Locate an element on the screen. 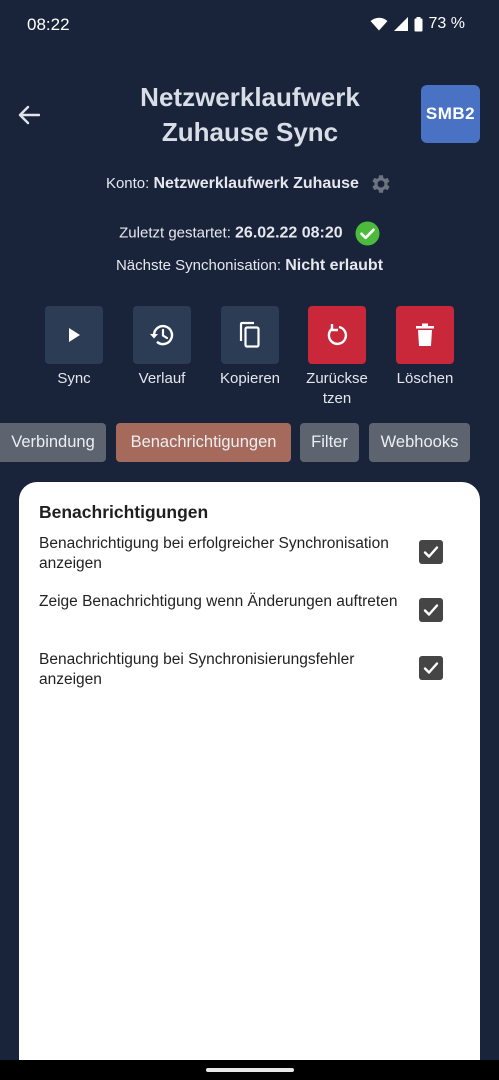 The width and height of the screenshot is (499, 1080). reset-icon is located at coordinates (337, 334).